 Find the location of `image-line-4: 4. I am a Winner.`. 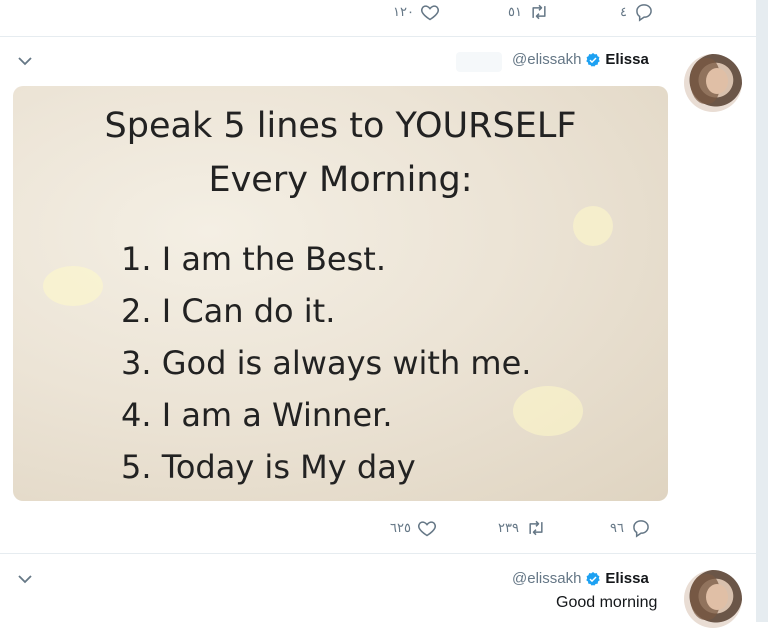

image-line-4: 4. I am a Winner. is located at coordinates (257, 415).